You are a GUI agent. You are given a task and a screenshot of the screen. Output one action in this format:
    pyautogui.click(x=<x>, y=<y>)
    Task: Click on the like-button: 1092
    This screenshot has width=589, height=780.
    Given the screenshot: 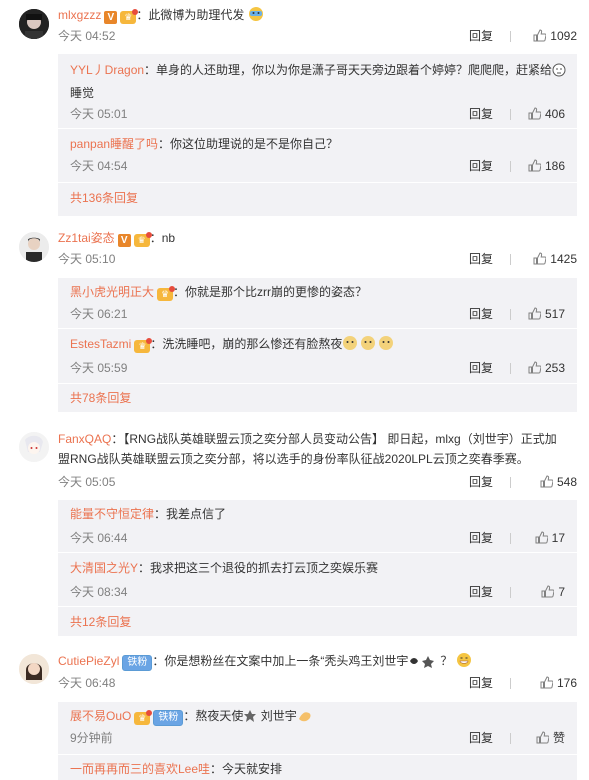 What is the action you would take?
    pyautogui.click(x=555, y=37)
    